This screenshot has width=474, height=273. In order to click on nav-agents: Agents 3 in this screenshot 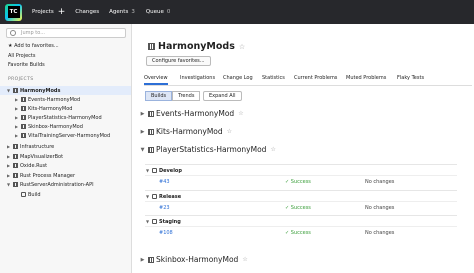, I will do `click(122, 12)`.